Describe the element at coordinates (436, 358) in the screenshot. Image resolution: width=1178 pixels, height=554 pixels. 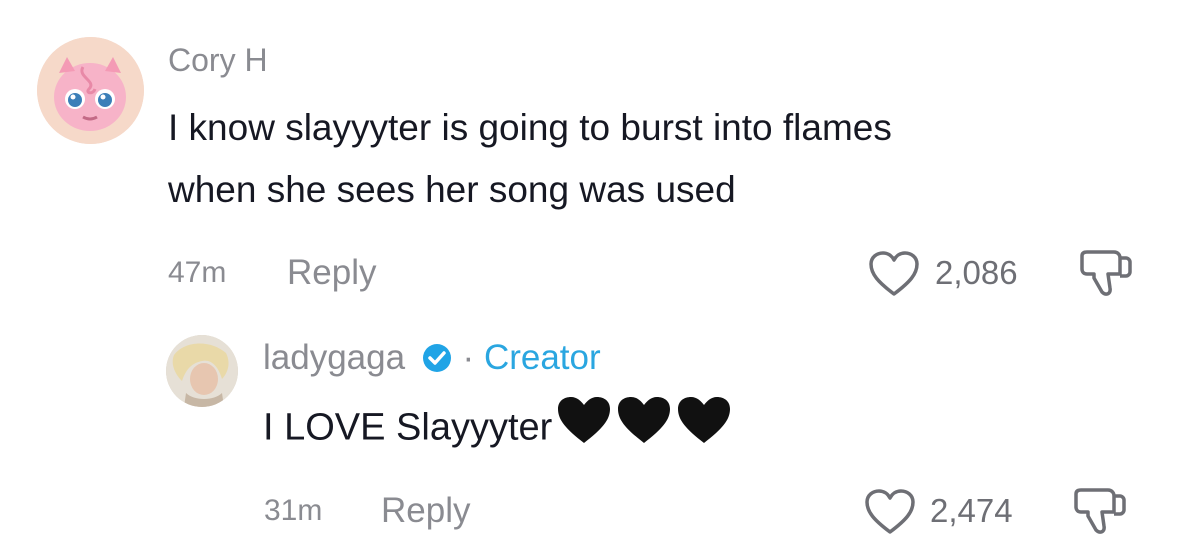
I see `verified-check-icon` at that location.